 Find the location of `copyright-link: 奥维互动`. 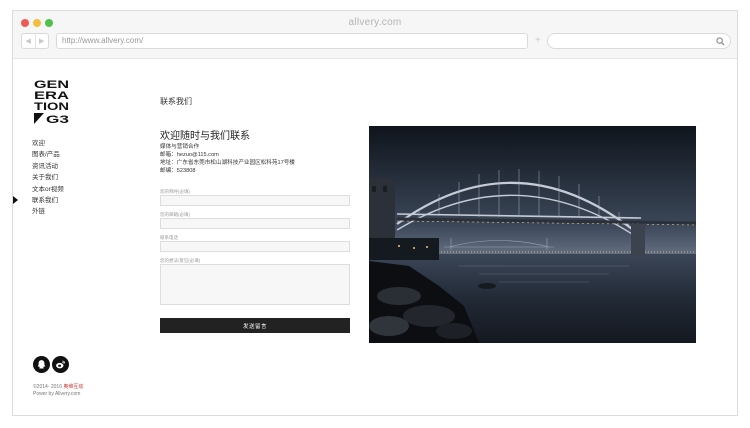

copyright-link: 奥维互动 is located at coordinates (73, 387).